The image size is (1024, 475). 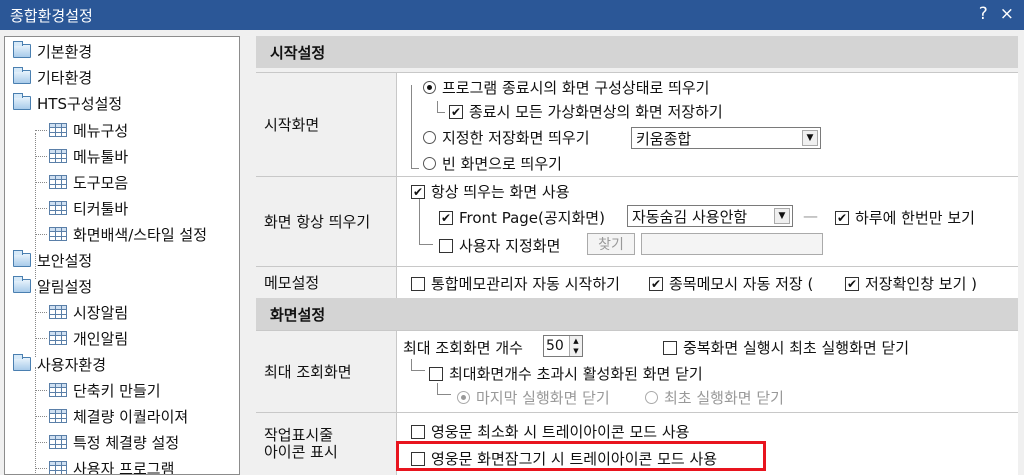 I want to click on first-close-radio: 최초 실행화면 닫기, so click(x=714, y=397).